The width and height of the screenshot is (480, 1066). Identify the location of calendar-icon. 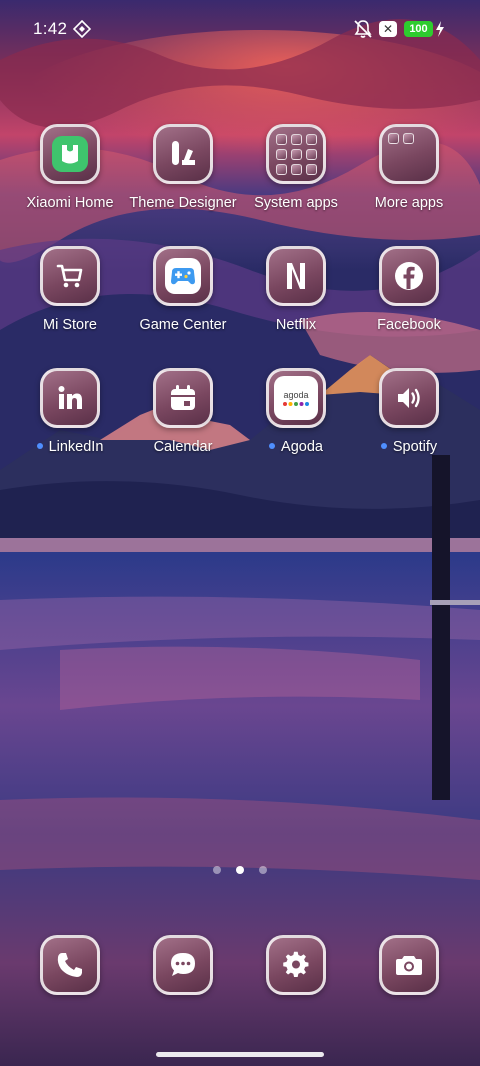
(183, 398).